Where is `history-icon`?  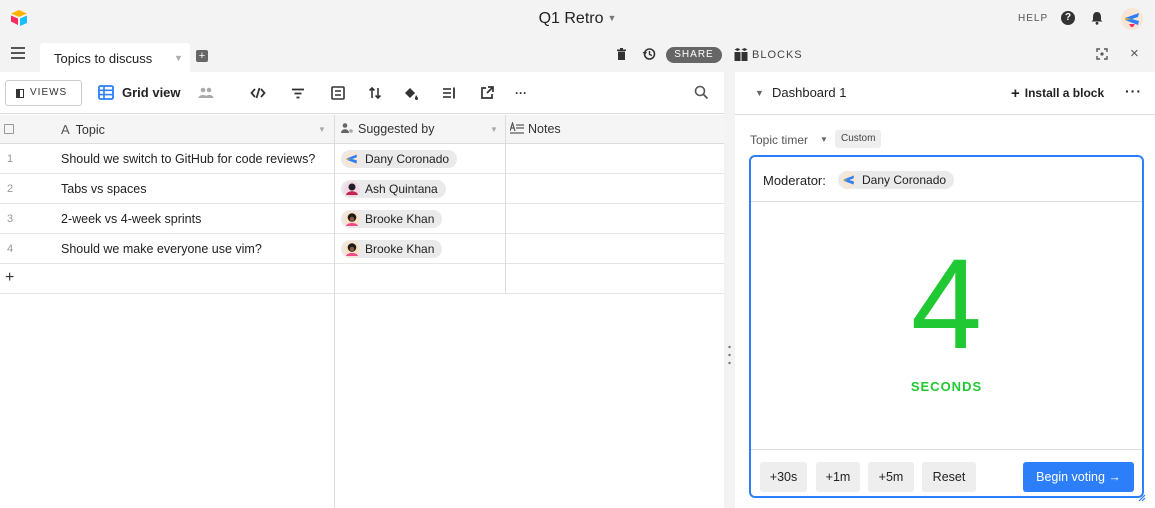
history-icon is located at coordinates (649, 54).